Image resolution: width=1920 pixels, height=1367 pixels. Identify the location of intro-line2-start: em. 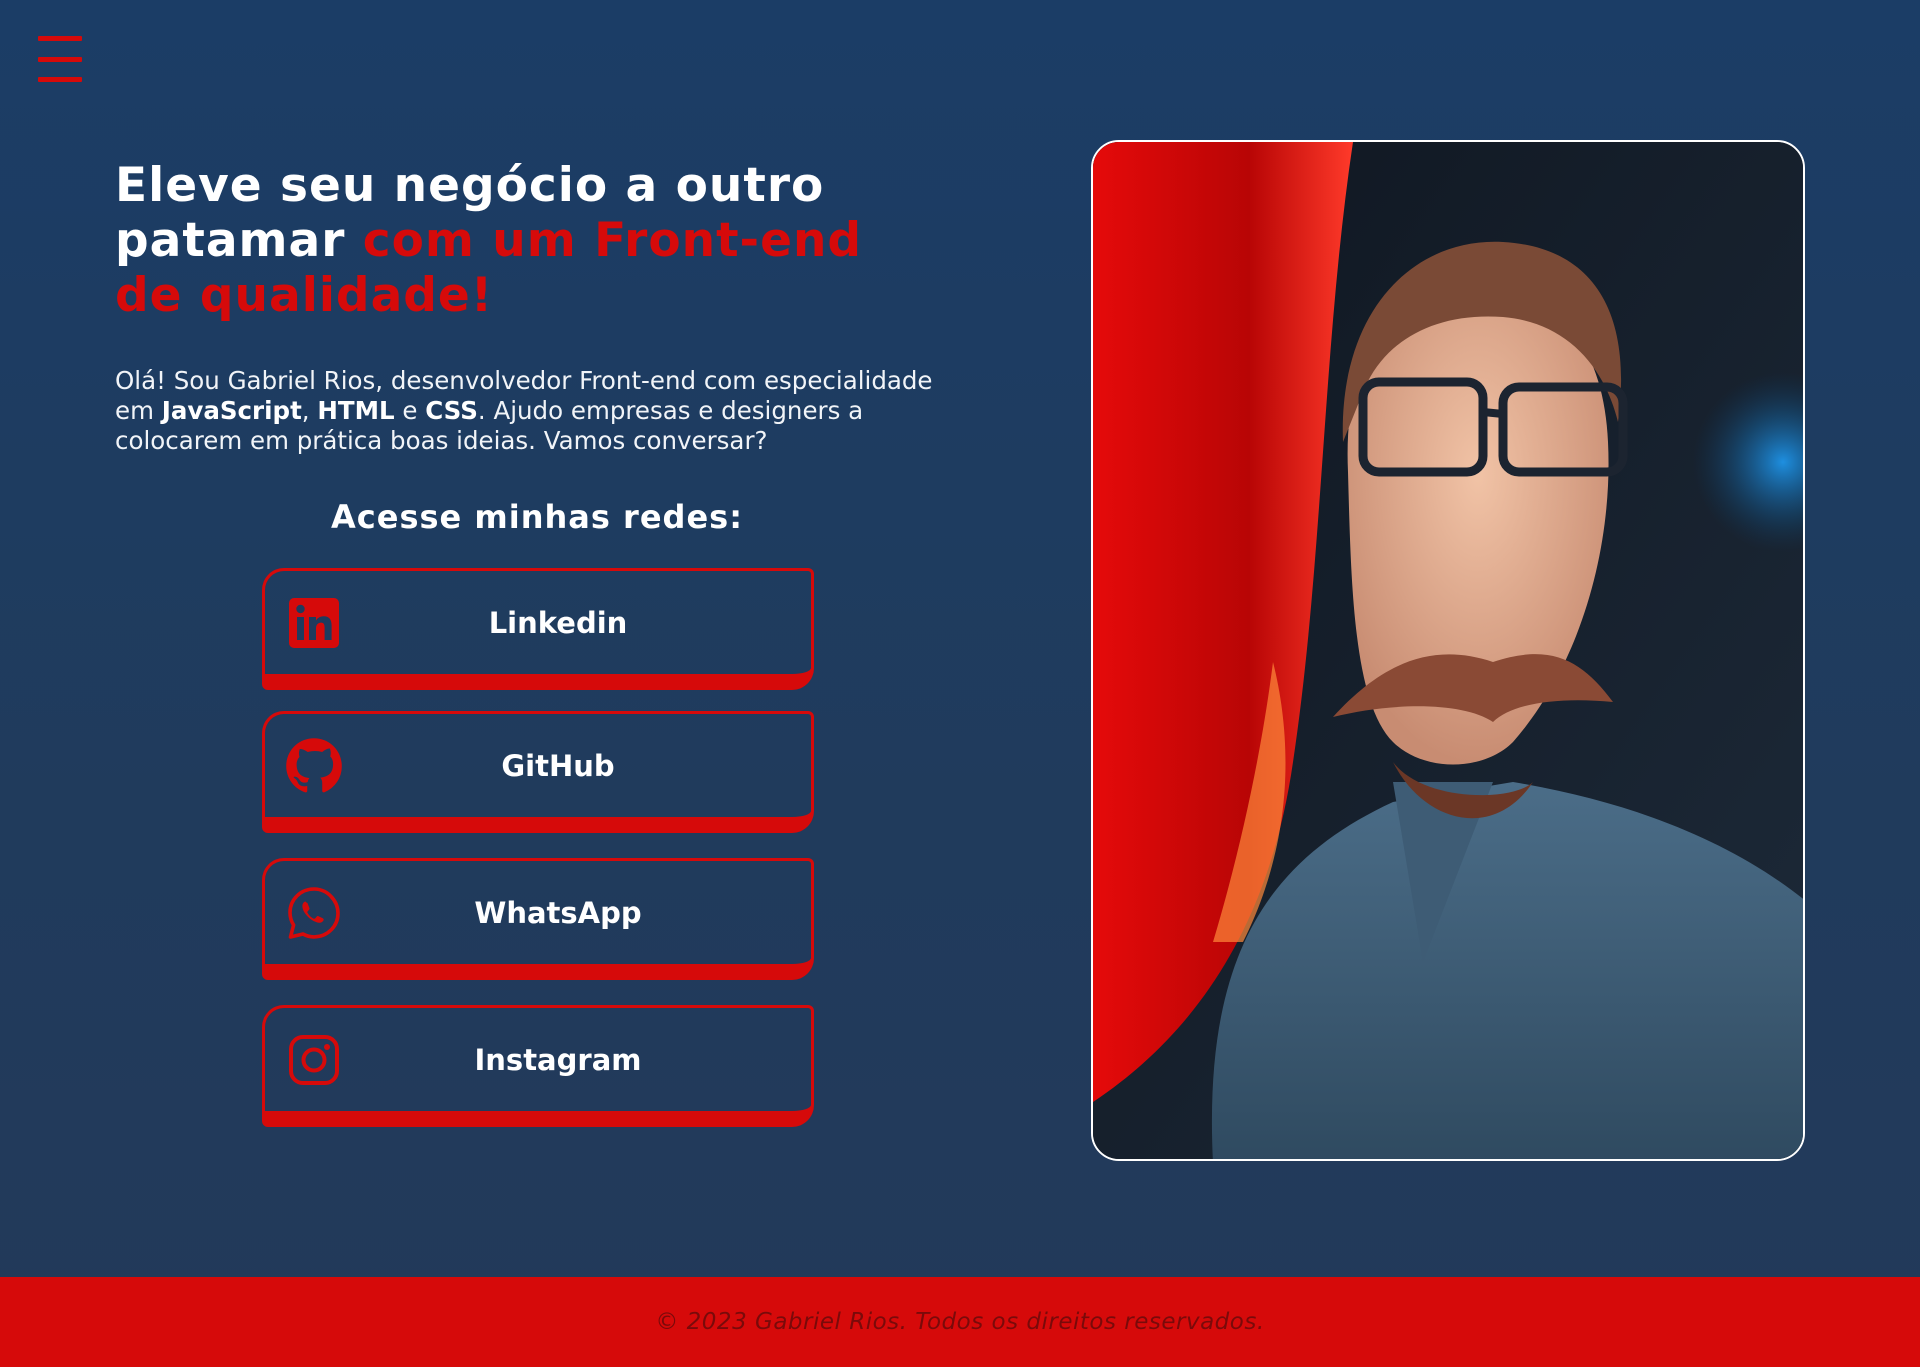
(138, 410).